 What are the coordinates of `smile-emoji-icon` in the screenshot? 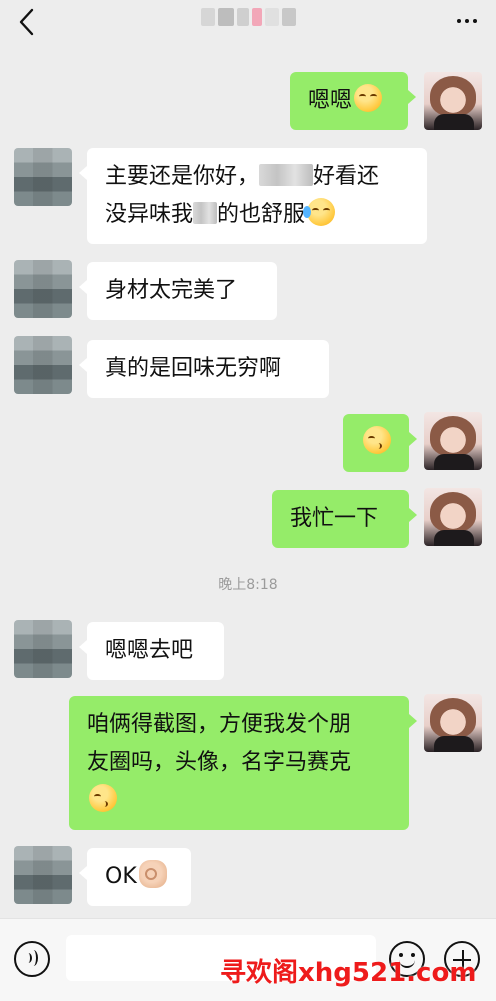 It's located at (368, 98).